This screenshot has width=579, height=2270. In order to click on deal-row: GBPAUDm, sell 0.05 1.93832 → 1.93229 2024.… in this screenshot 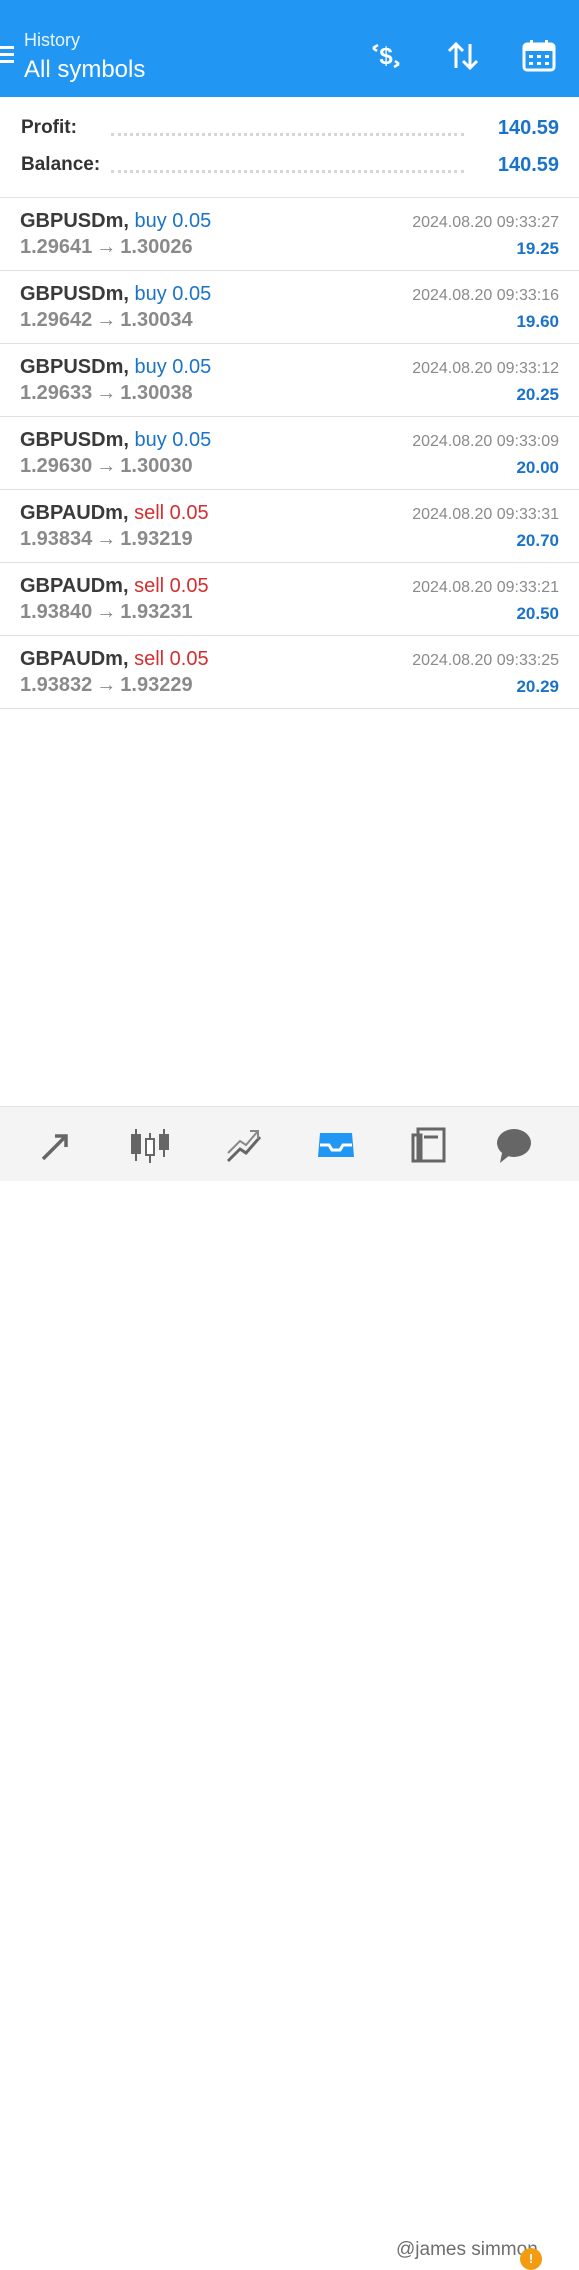, I will do `click(289, 672)`.